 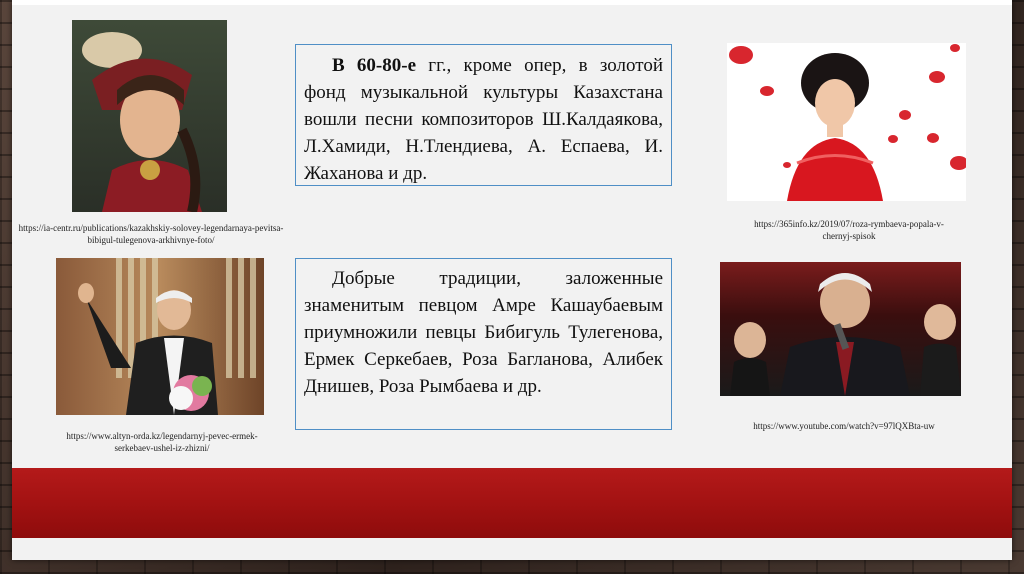 What do you see at coordinates (846, 122) in the screenshot?
I see `photo-roza-rymbaeva` at bounding box center [846, 122].